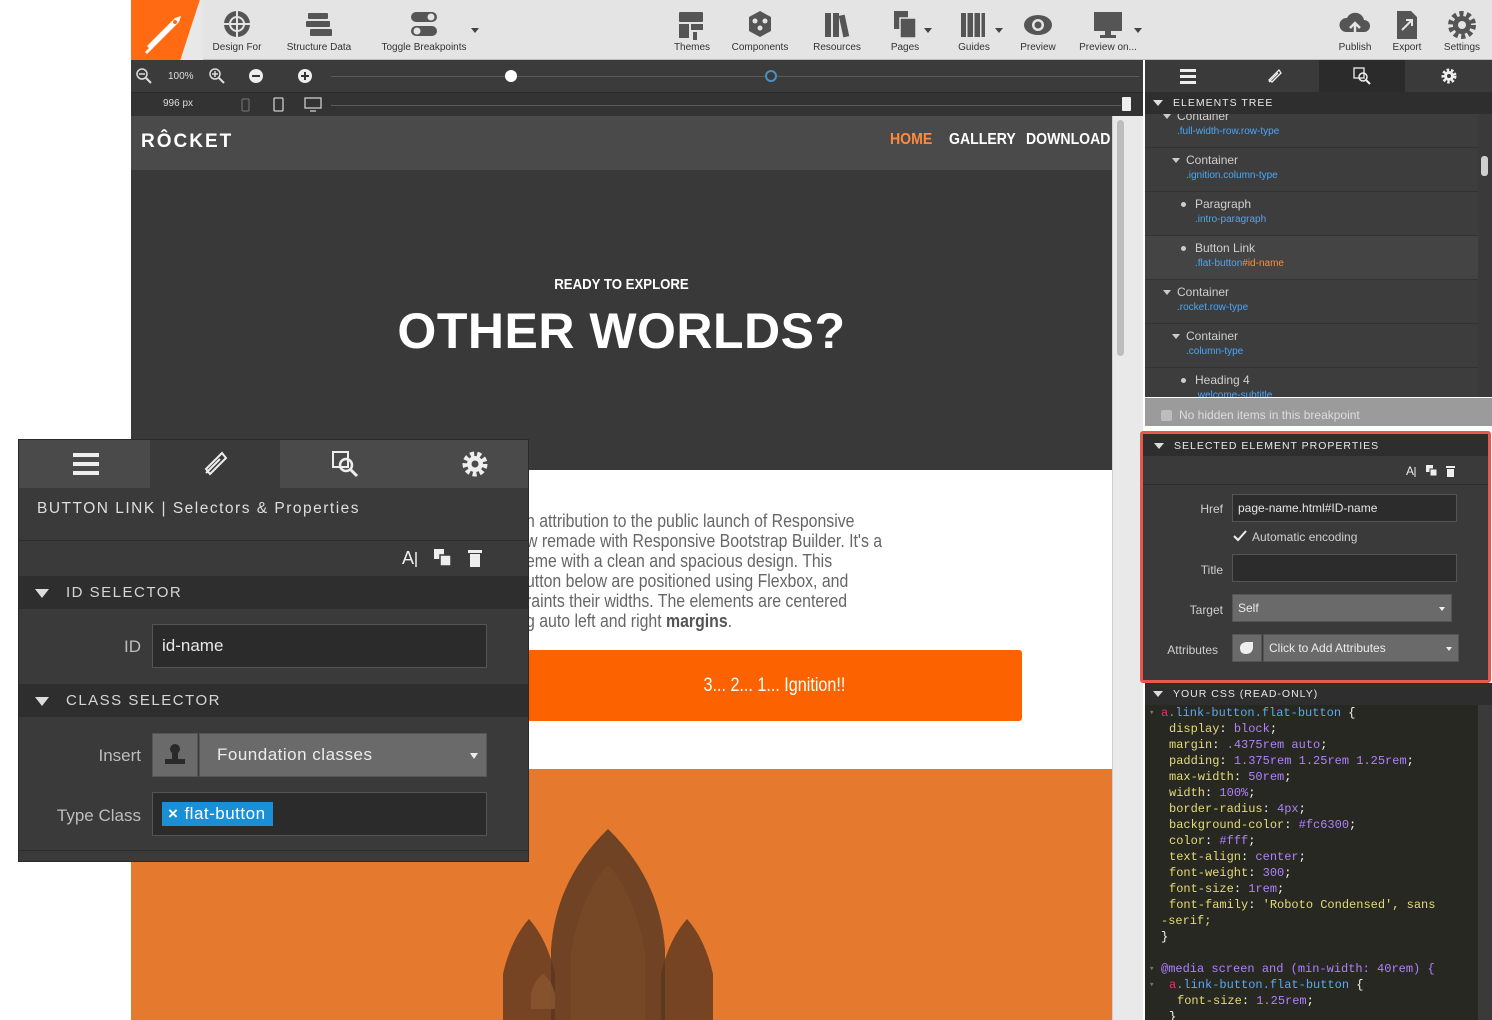 Image resolution: width=1492 pixels, height=1020 pixels. I want to click on css-val: 300, so click(1273, 873).